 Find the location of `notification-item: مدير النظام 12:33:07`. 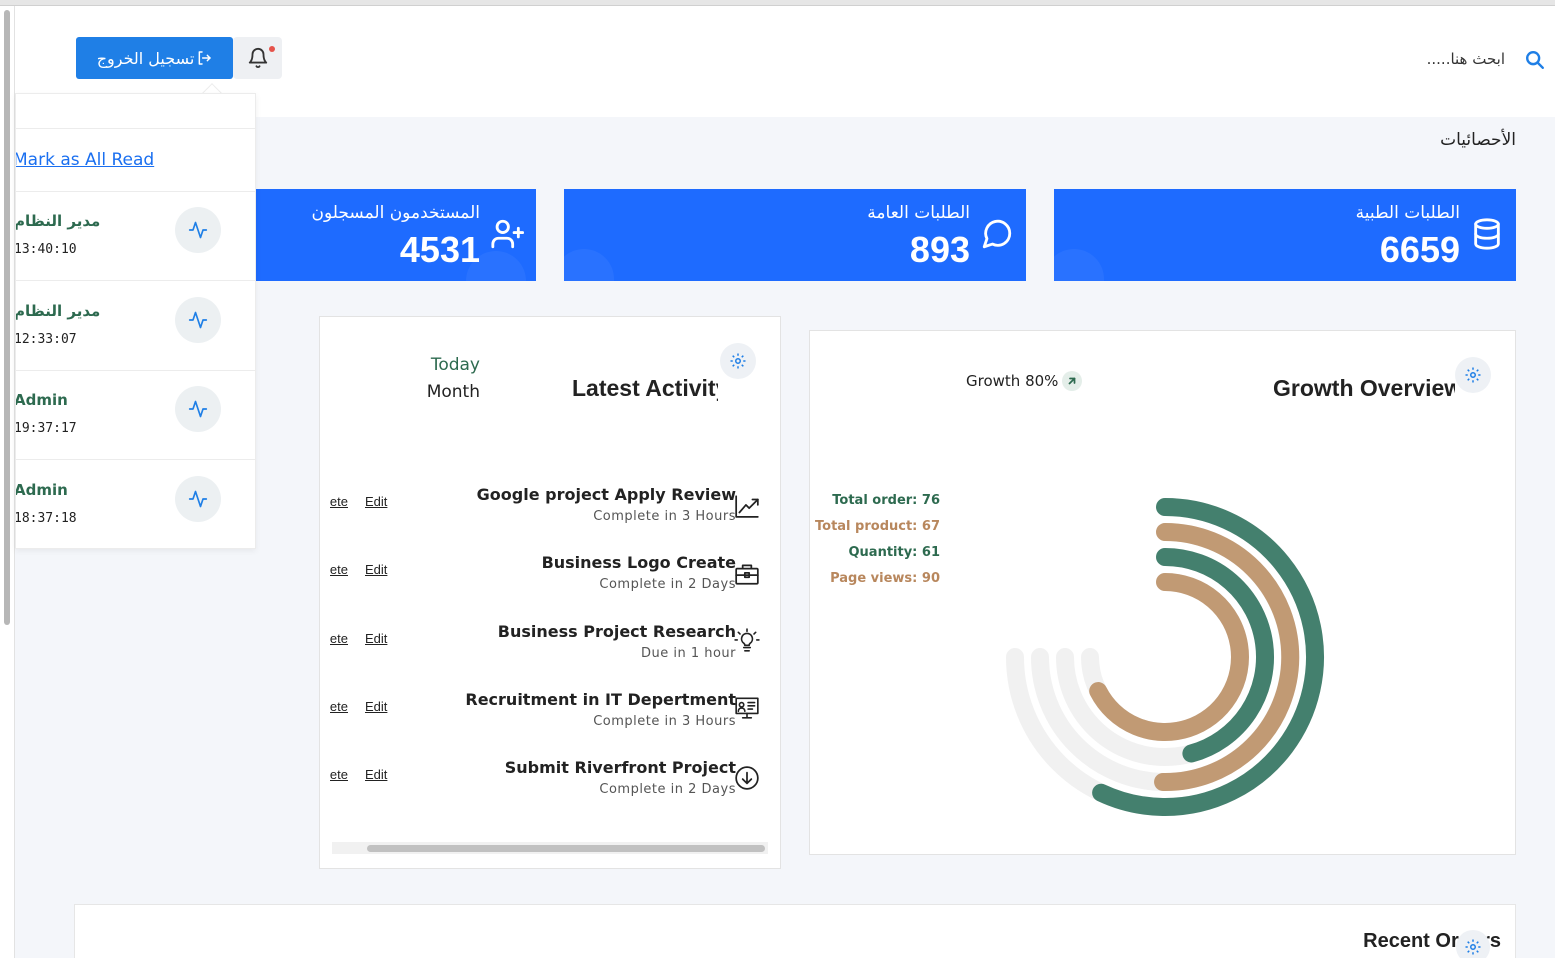

notification-item: مدير النظام 12:33:07 is located at coordinates (135, 325).